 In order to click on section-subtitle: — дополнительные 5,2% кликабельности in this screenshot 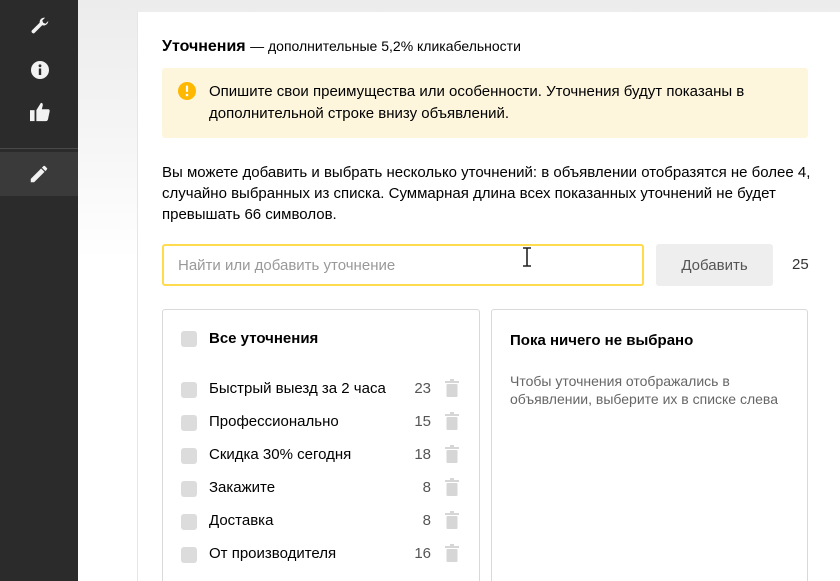, I will do `click(385, 46)`.